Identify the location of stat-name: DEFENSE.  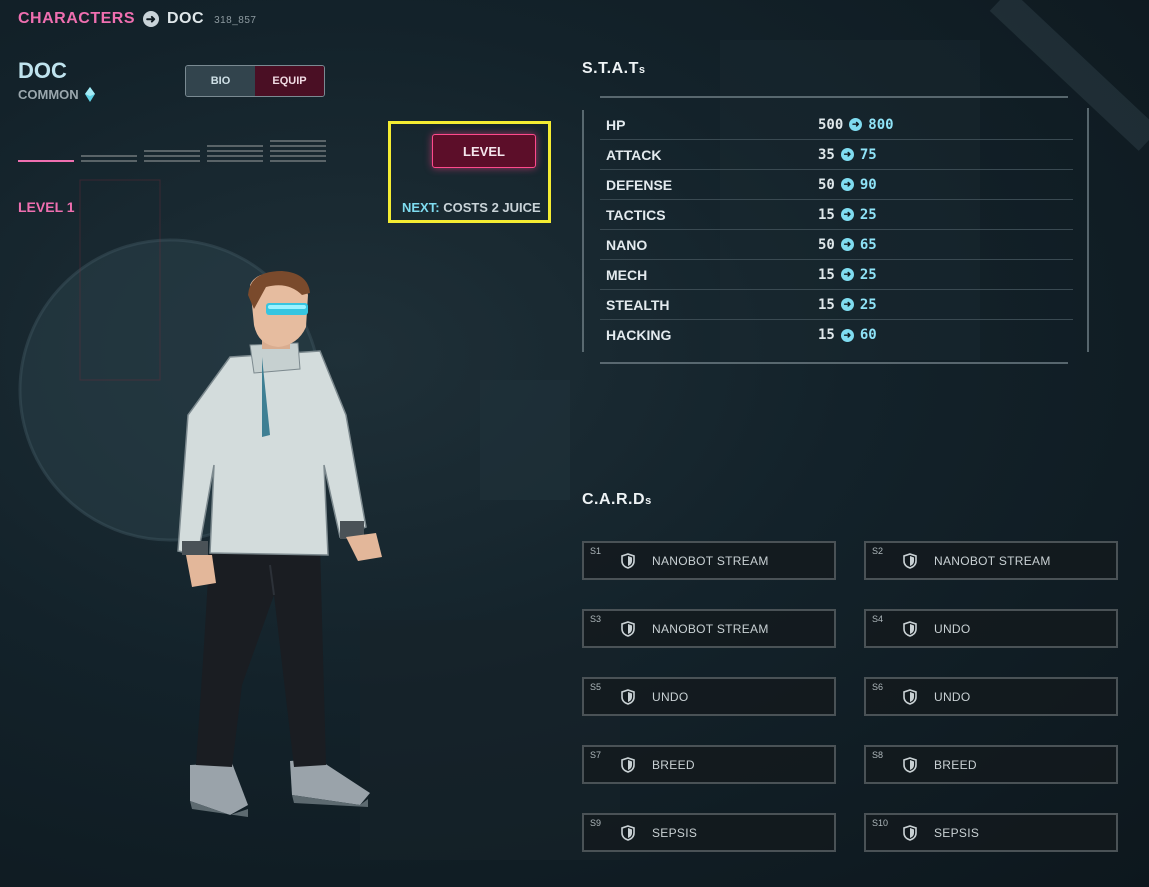
(639, 184).